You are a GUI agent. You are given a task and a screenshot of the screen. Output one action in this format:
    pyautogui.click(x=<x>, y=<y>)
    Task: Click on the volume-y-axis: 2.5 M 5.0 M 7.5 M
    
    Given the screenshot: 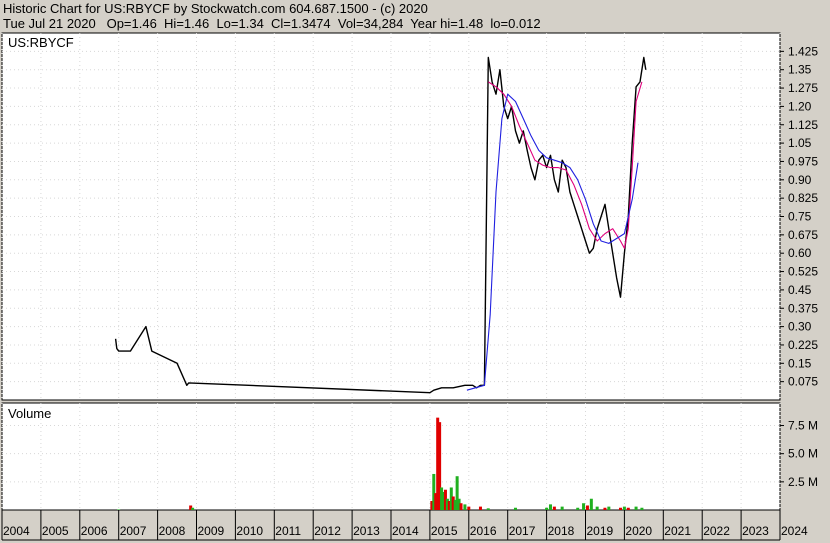 What is the action you would take?
    pyautogui.click(x=799, y=454)
    